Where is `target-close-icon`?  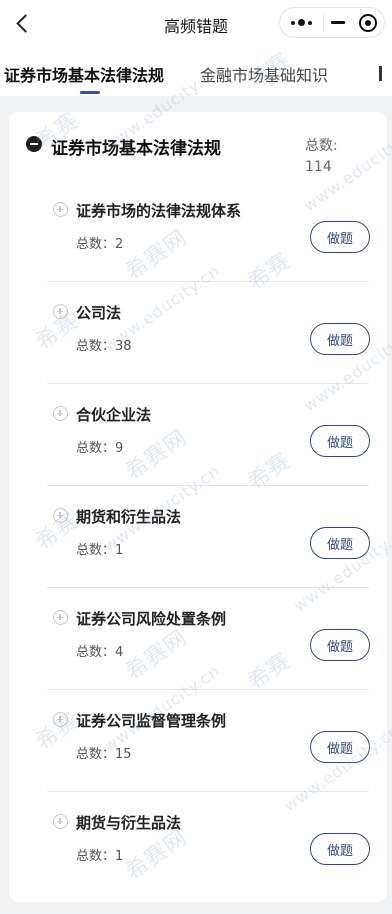
target-close-icon is located at coordinates (368, 22).